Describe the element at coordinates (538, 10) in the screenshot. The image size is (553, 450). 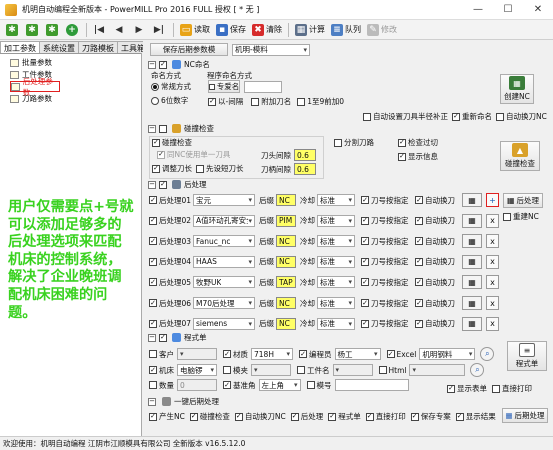
I see `close-icon: ✕` at that location.